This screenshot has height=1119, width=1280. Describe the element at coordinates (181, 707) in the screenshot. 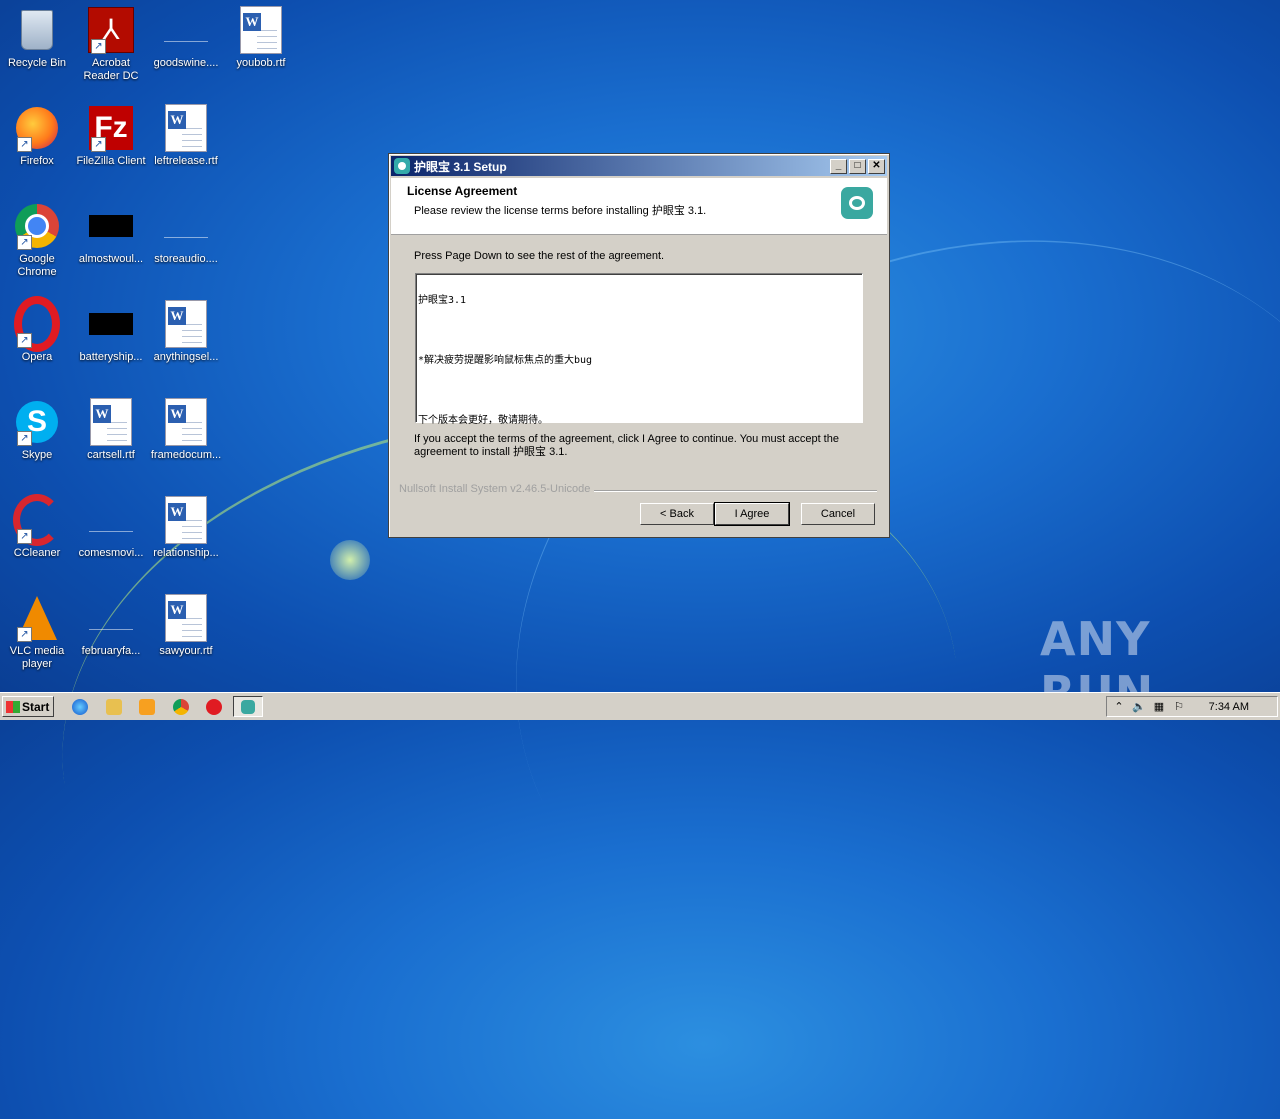

I see `chrome-icon` at that location.